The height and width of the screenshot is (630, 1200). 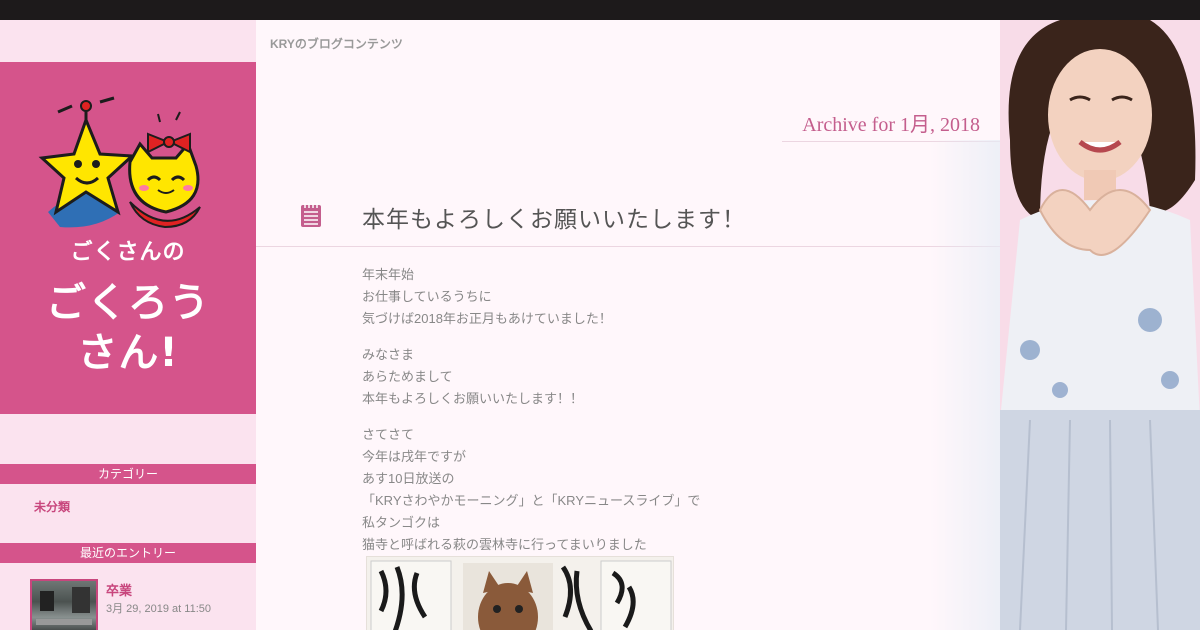 What do you see at coordinates (128, 238) in the screenshot?
I see `site-logo: ごくさんの ごくろう さん!` at bounding box center [128, 238].